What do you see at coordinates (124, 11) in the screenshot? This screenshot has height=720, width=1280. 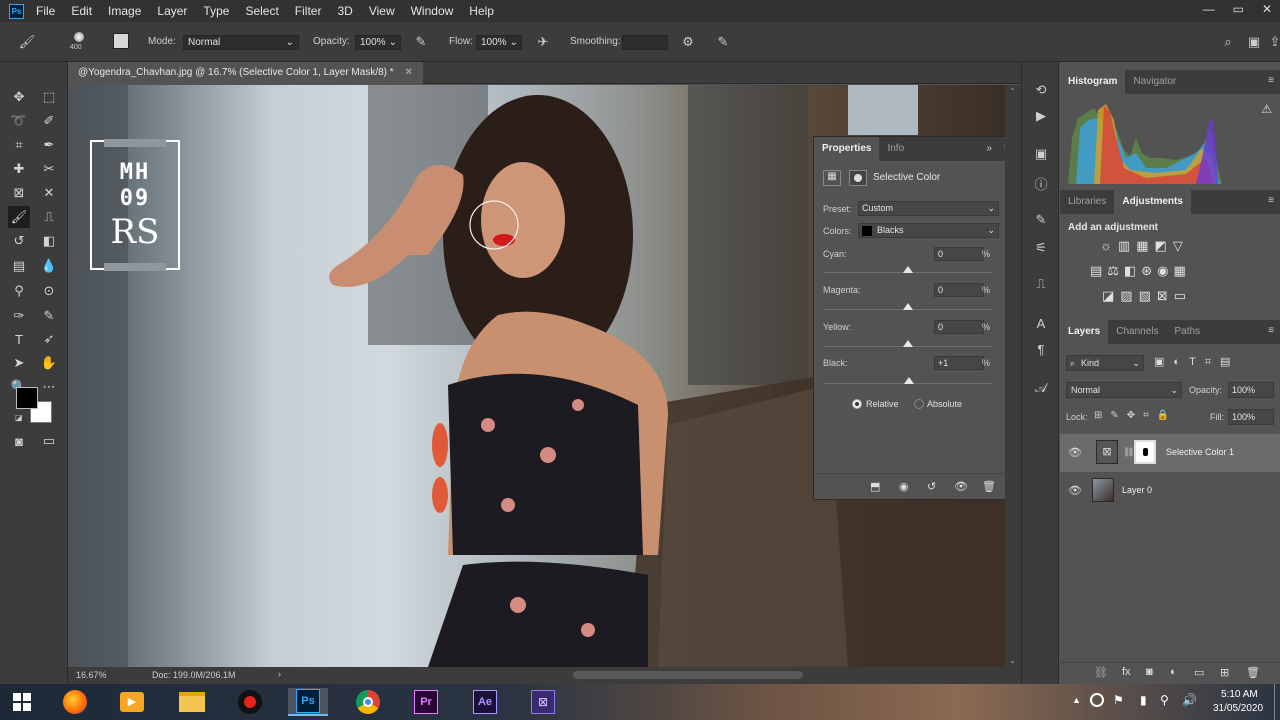 I see `menu-image: Image` at bounding box center [124, 11].